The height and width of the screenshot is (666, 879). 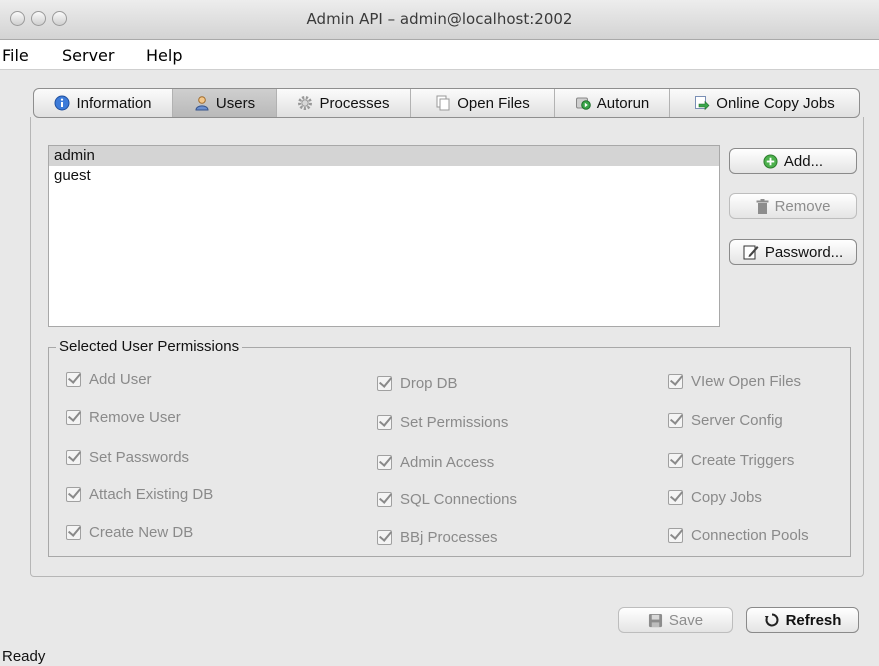 What do you see at coordinates (24, 656) in the screenshot?
I see `status-text: Ready` at bounding box center [24, 656].